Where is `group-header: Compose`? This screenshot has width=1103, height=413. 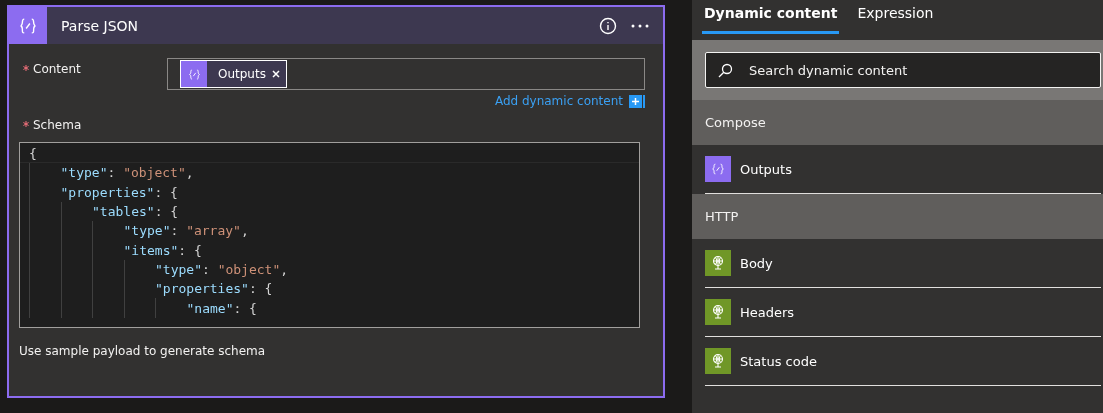
group-header: Compose is located at coordinates (897, 122).